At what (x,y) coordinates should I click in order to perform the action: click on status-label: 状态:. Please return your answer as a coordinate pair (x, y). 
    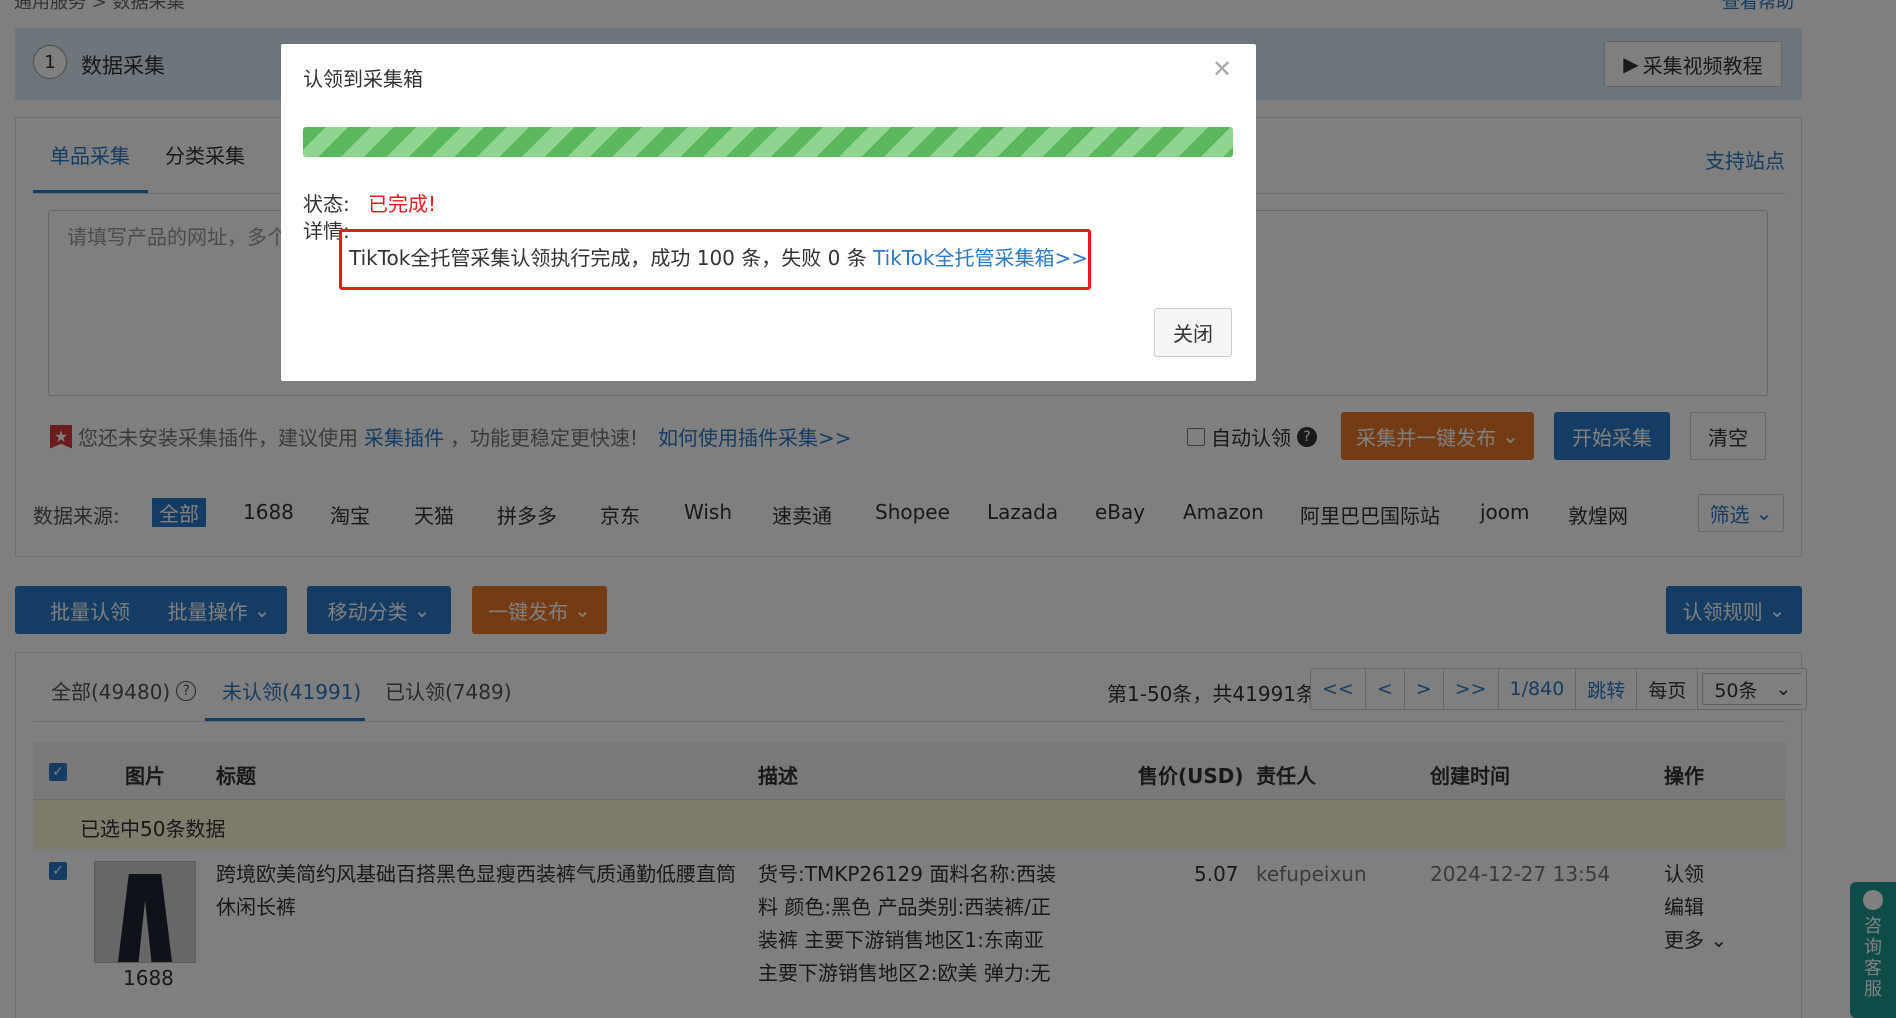
    Looking at the image, I should click on (326, 204).